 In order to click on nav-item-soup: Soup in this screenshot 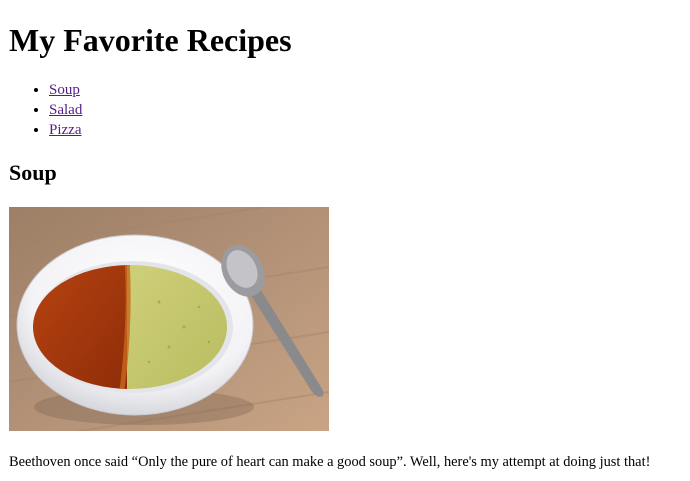, I will do `click(65, 90)`.